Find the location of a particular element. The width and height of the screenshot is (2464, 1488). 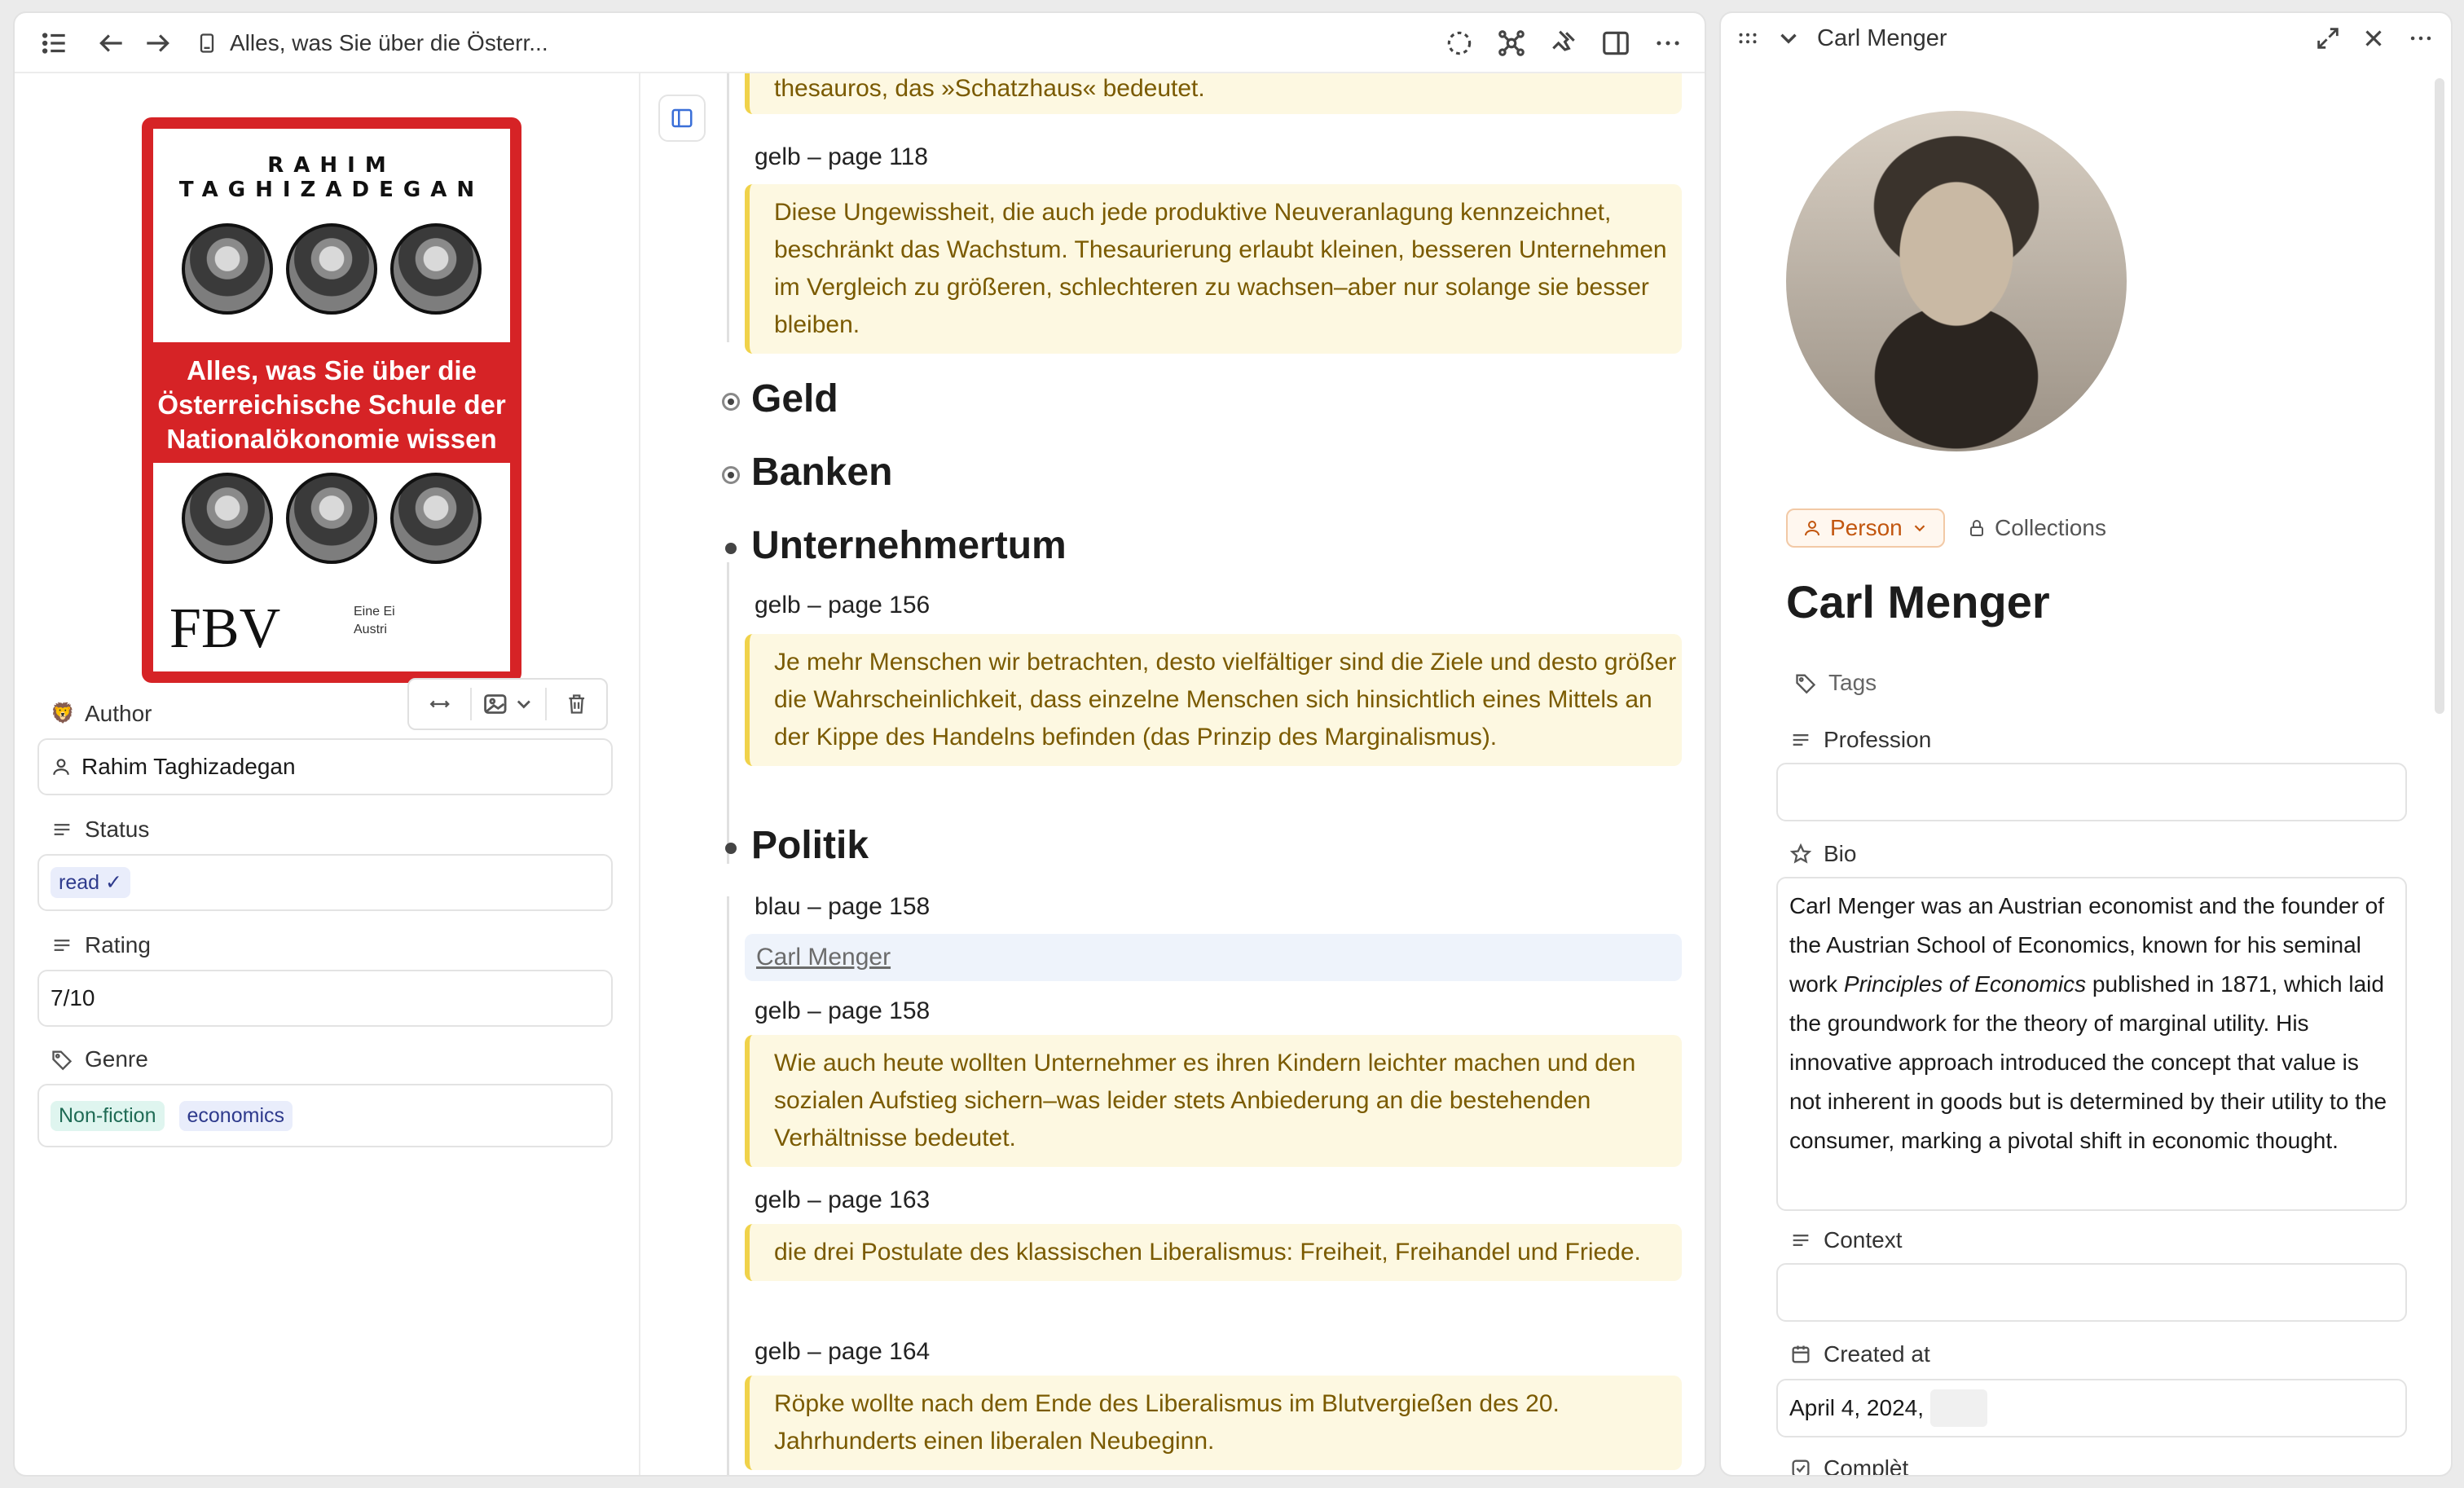

status-label: Status is located at coordinates (100, 830).